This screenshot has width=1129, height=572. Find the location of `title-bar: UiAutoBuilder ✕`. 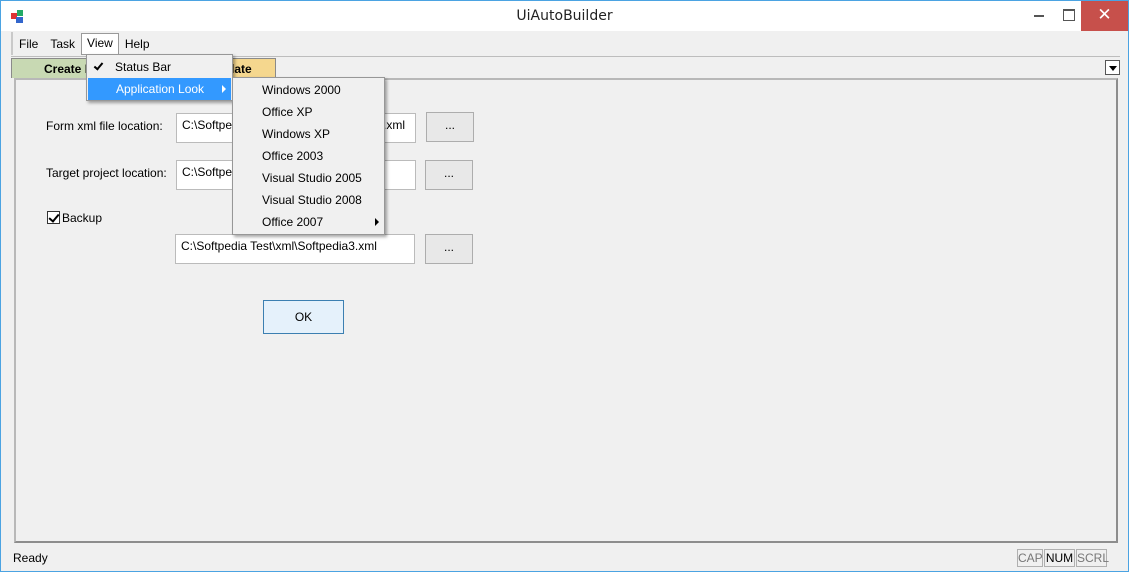

title-bar: UiAutoBuilder ✕ is located at coordinates (564, 16).